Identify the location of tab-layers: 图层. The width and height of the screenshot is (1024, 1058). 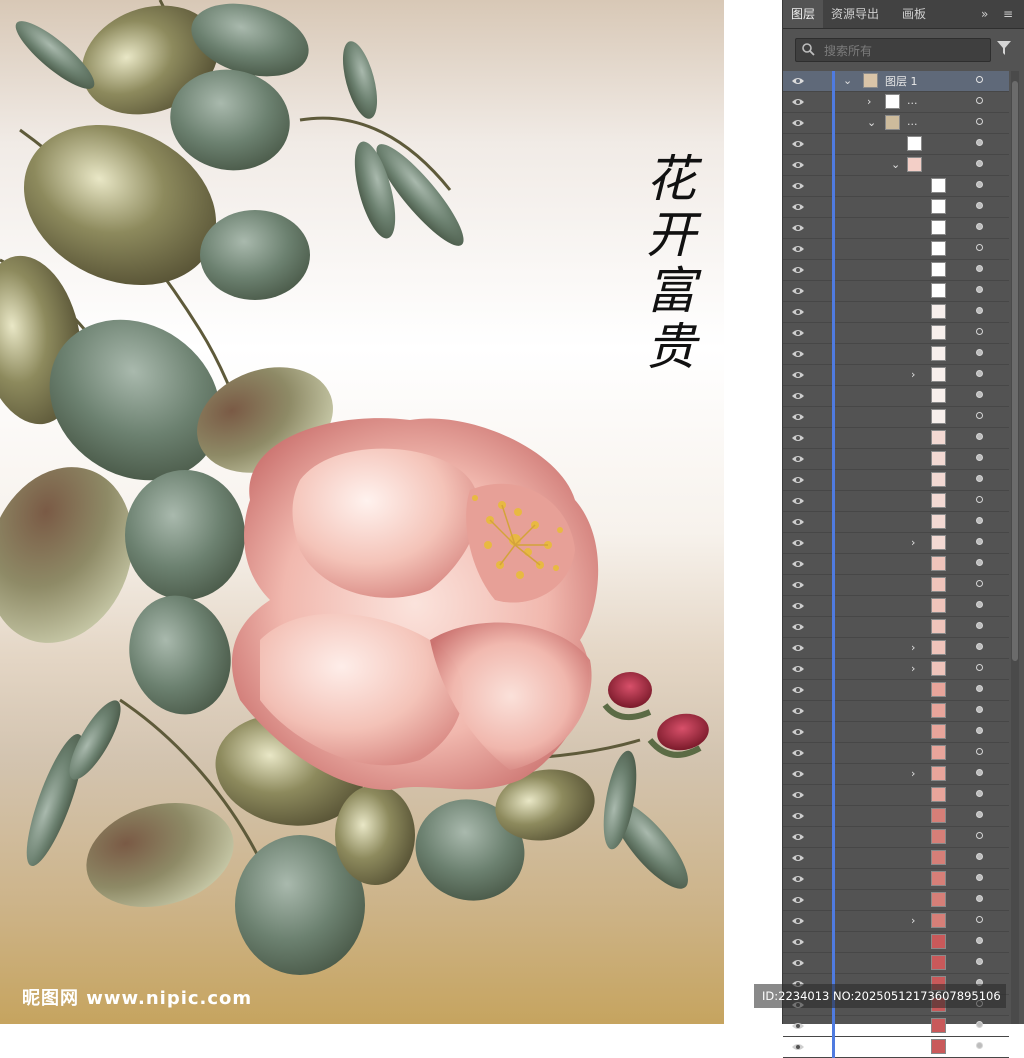
(803, 14).